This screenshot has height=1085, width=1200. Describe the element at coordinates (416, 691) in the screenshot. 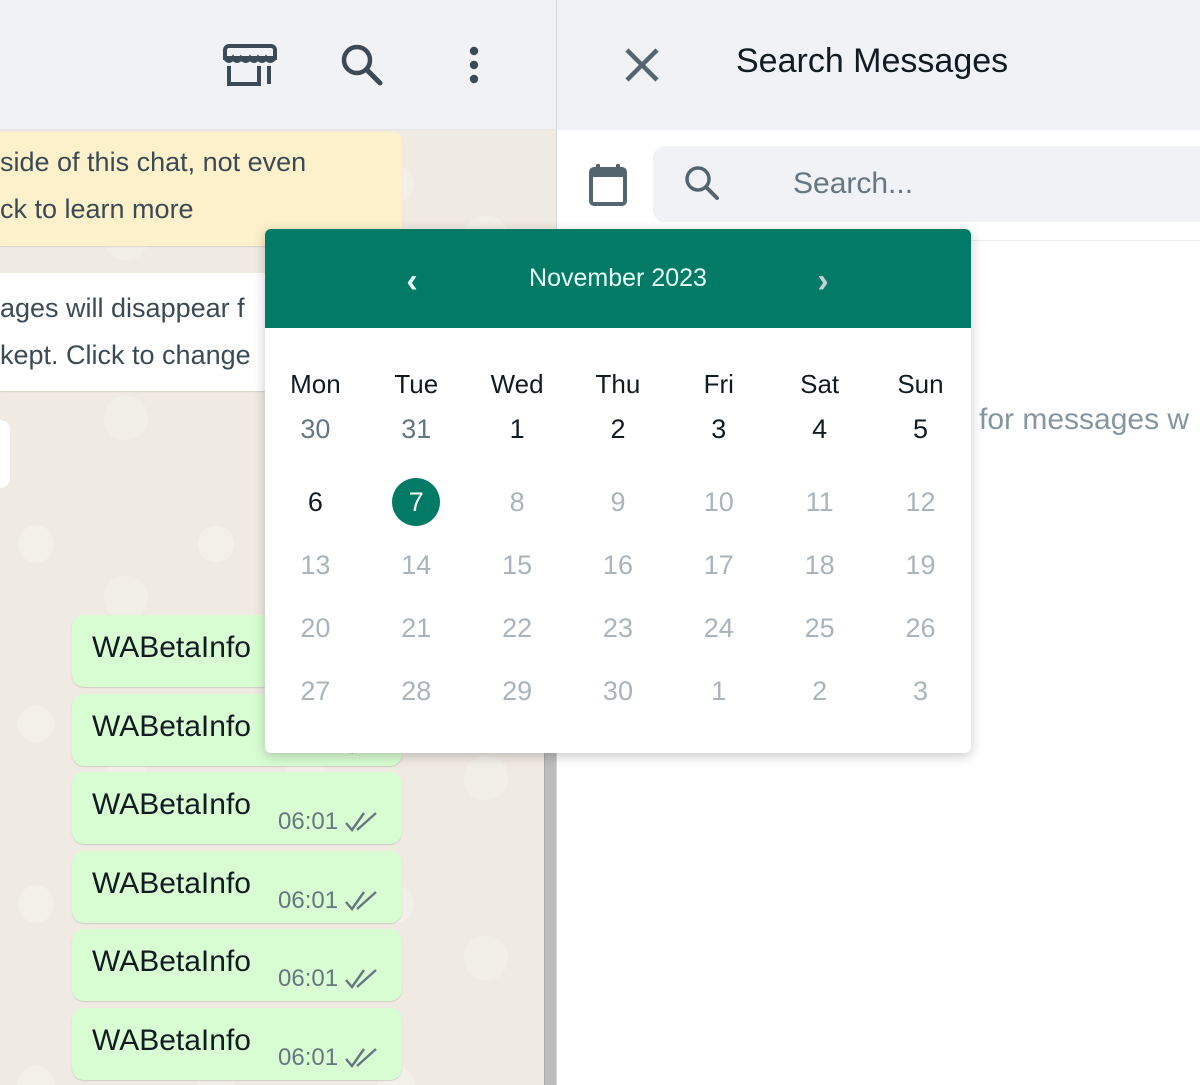

I see `calendar-day: 28` at that location.